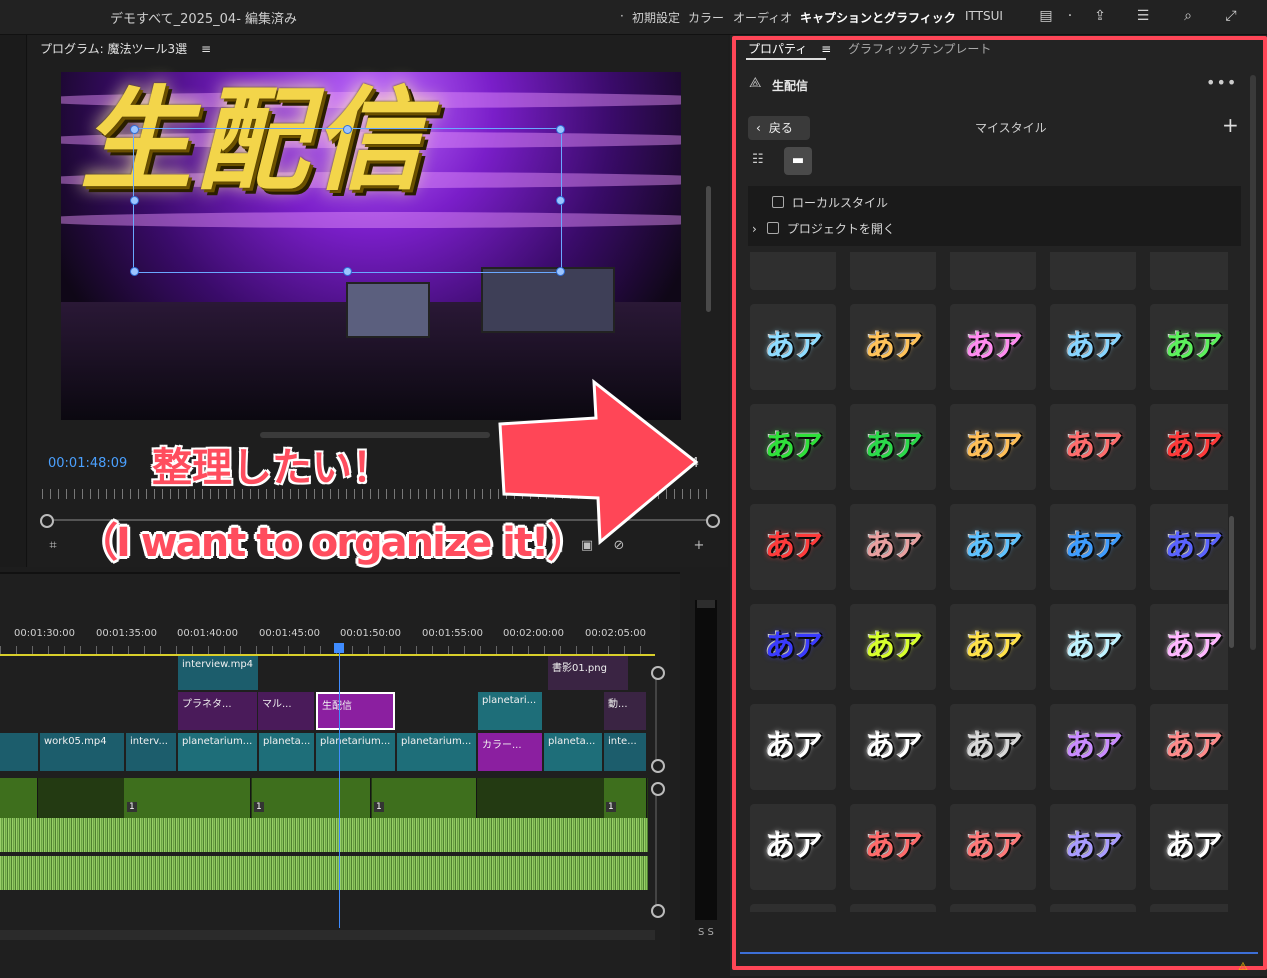 The width and height of the screenshot is (1267, 978). What do you see at coordinates (82, 752) in the screenshot?
I see `clip-v1: work05.mp4` at bounding box center [82, 752].